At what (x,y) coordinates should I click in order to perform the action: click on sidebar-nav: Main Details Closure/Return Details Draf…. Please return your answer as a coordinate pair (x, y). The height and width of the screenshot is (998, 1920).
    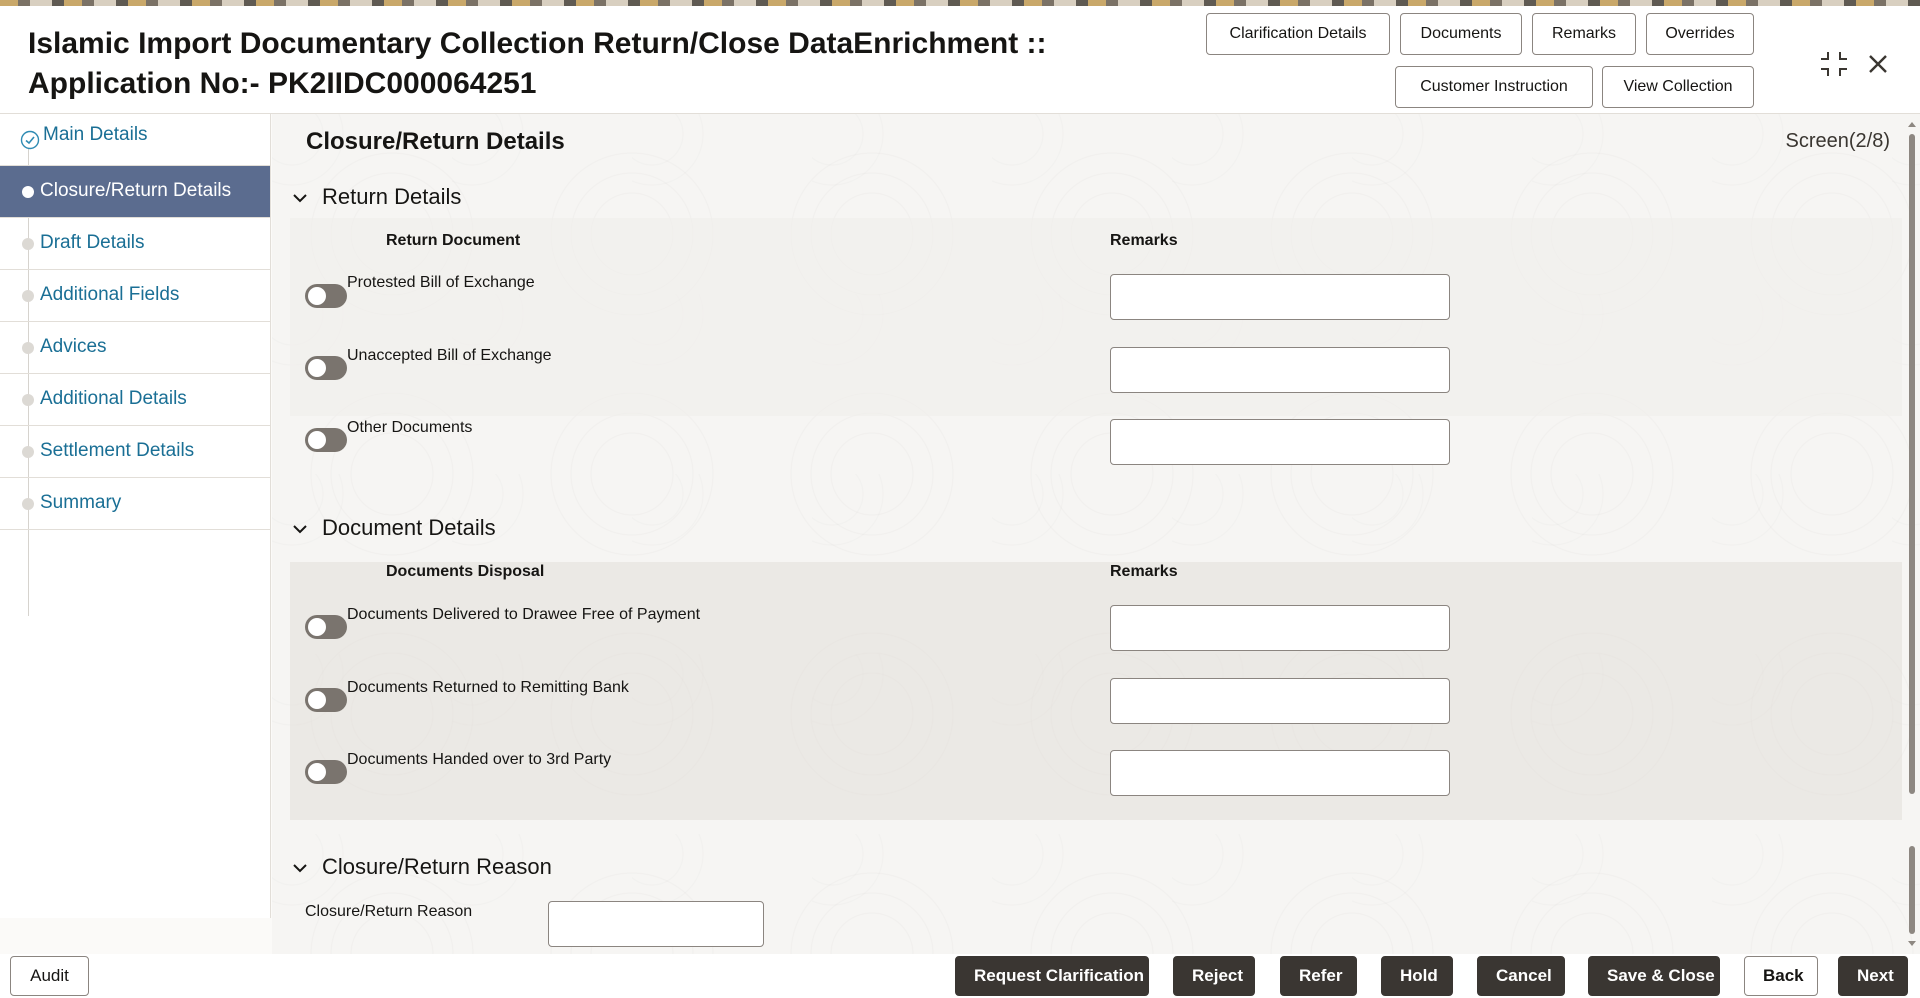
    Looking at the image, I should click on (135, 516).